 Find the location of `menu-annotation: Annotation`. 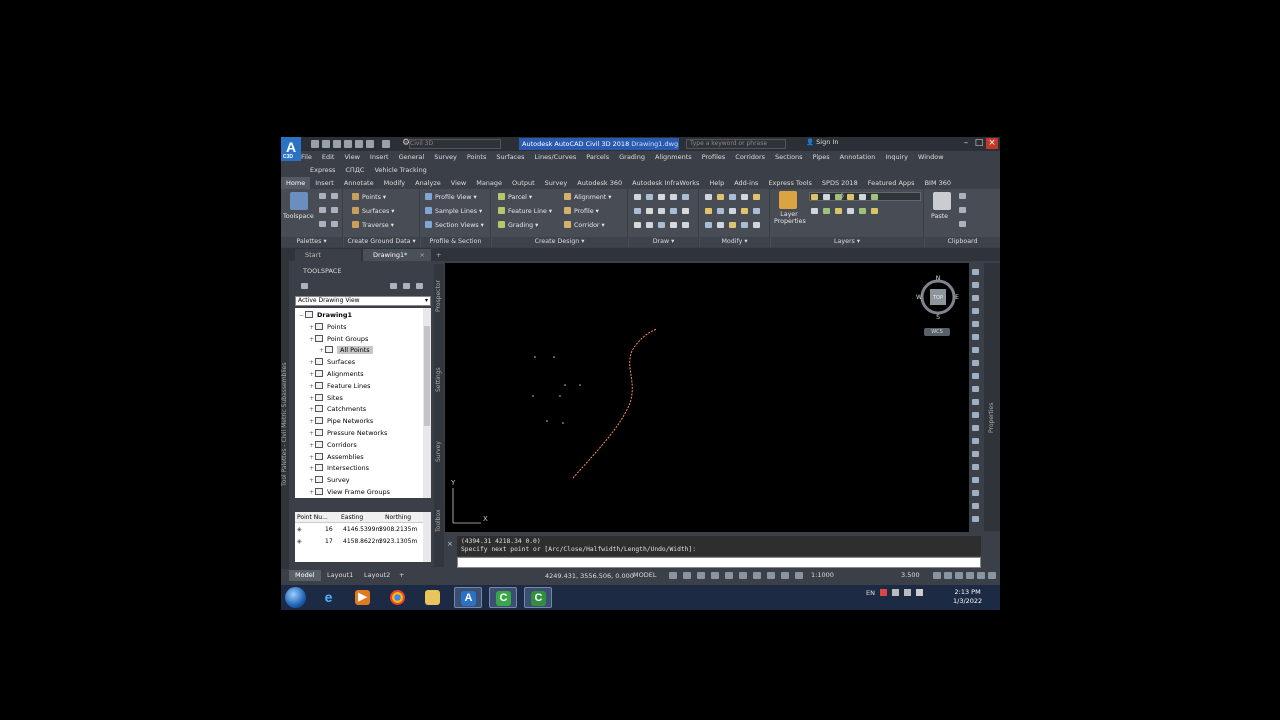

menu-annotation: Annotation is located at coordinates (858, 157).